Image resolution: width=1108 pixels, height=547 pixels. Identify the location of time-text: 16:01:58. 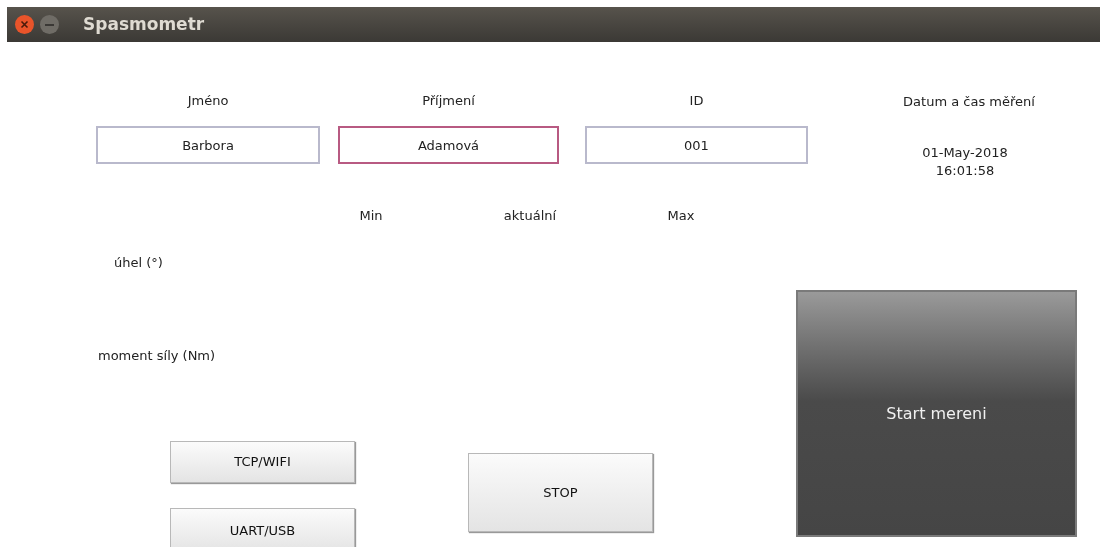
(965, 171).